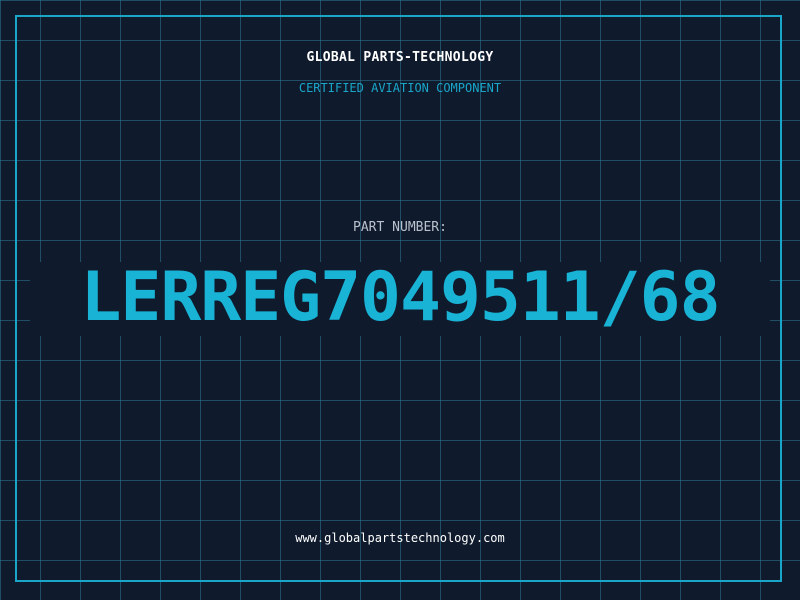  What do you see at coordinates (400, 227) in the screenshot?
I see `part-number-label: PART NUMBER:` at bounding box center [400, 227].